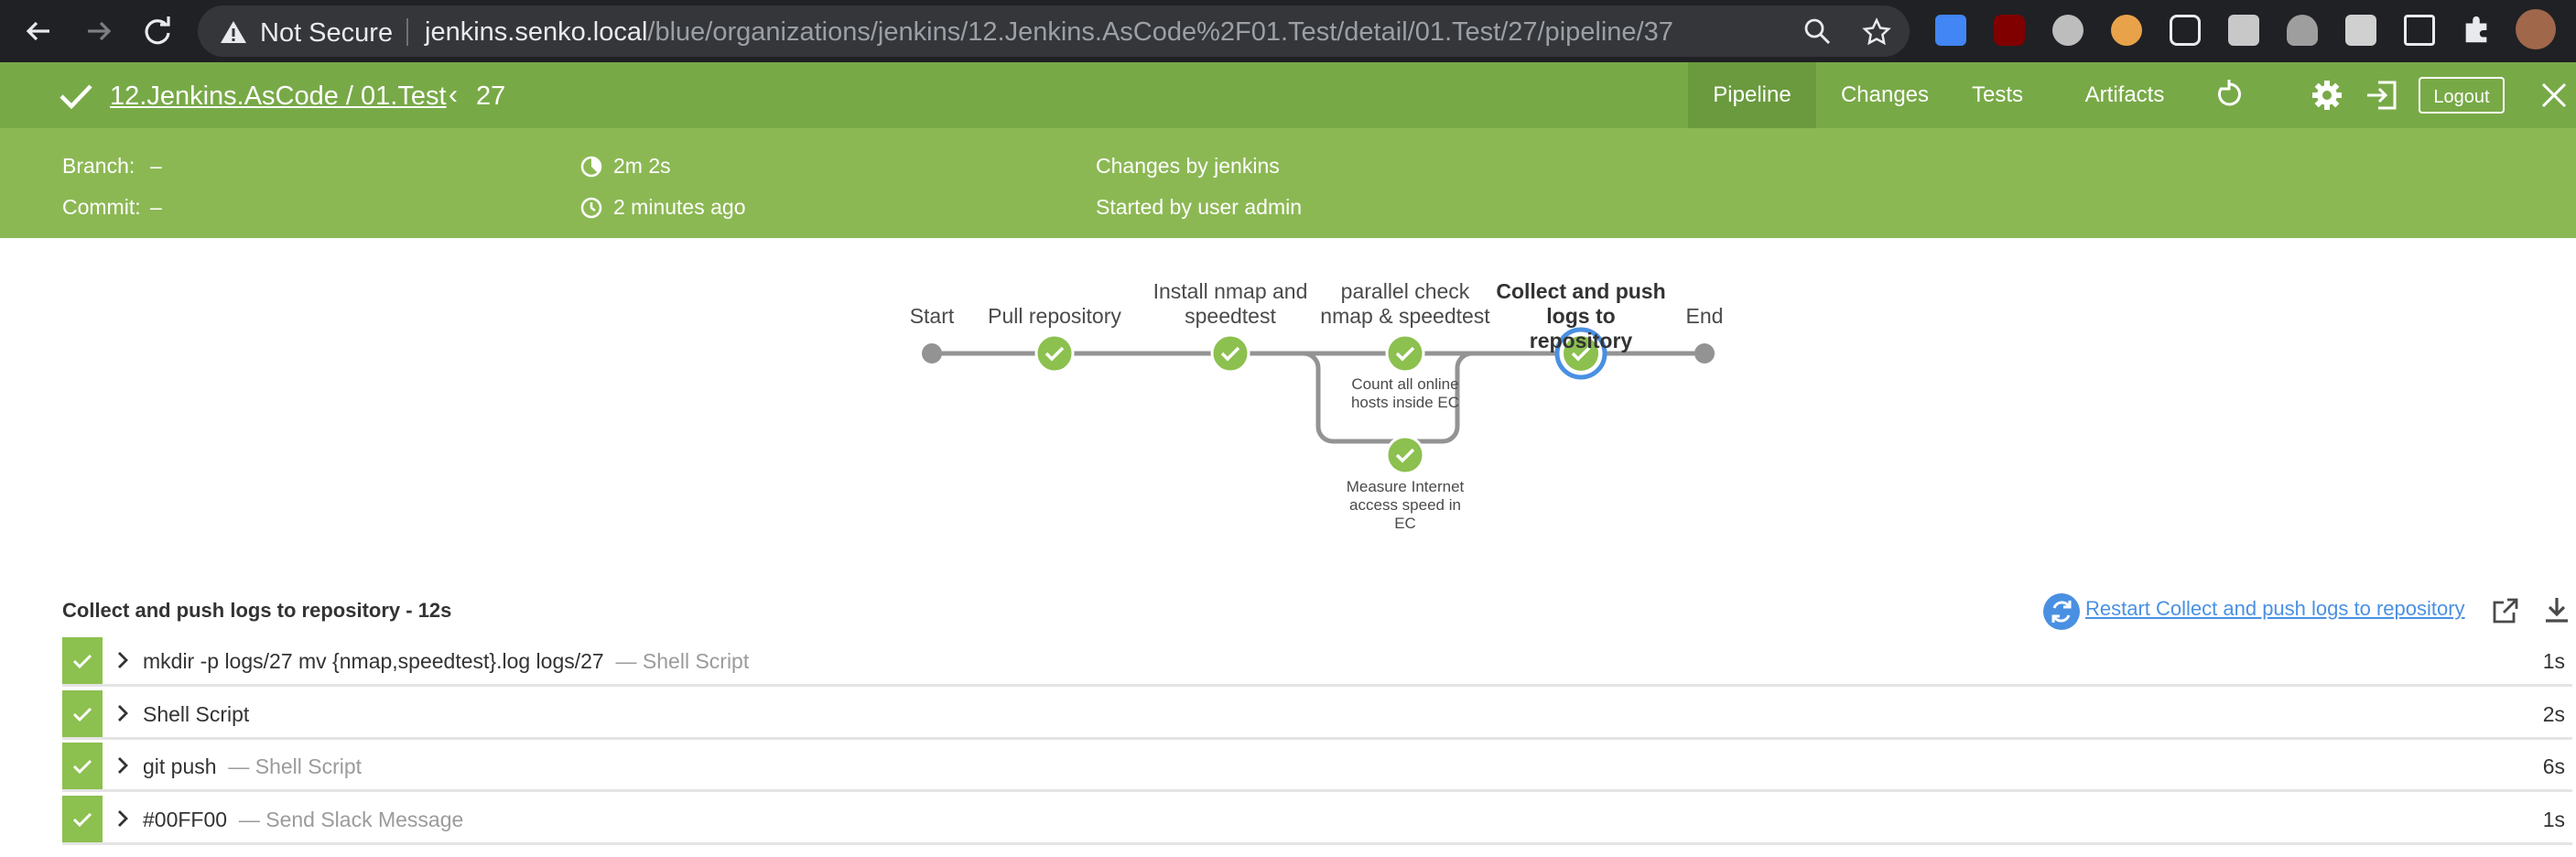 This screenshot has height=857, width=2576. Describe the element at coordinates (278, 96) in the screenshot. I see `pipeline-title-link: 12.Jenkins.AsCode / 01.Test` at that location.